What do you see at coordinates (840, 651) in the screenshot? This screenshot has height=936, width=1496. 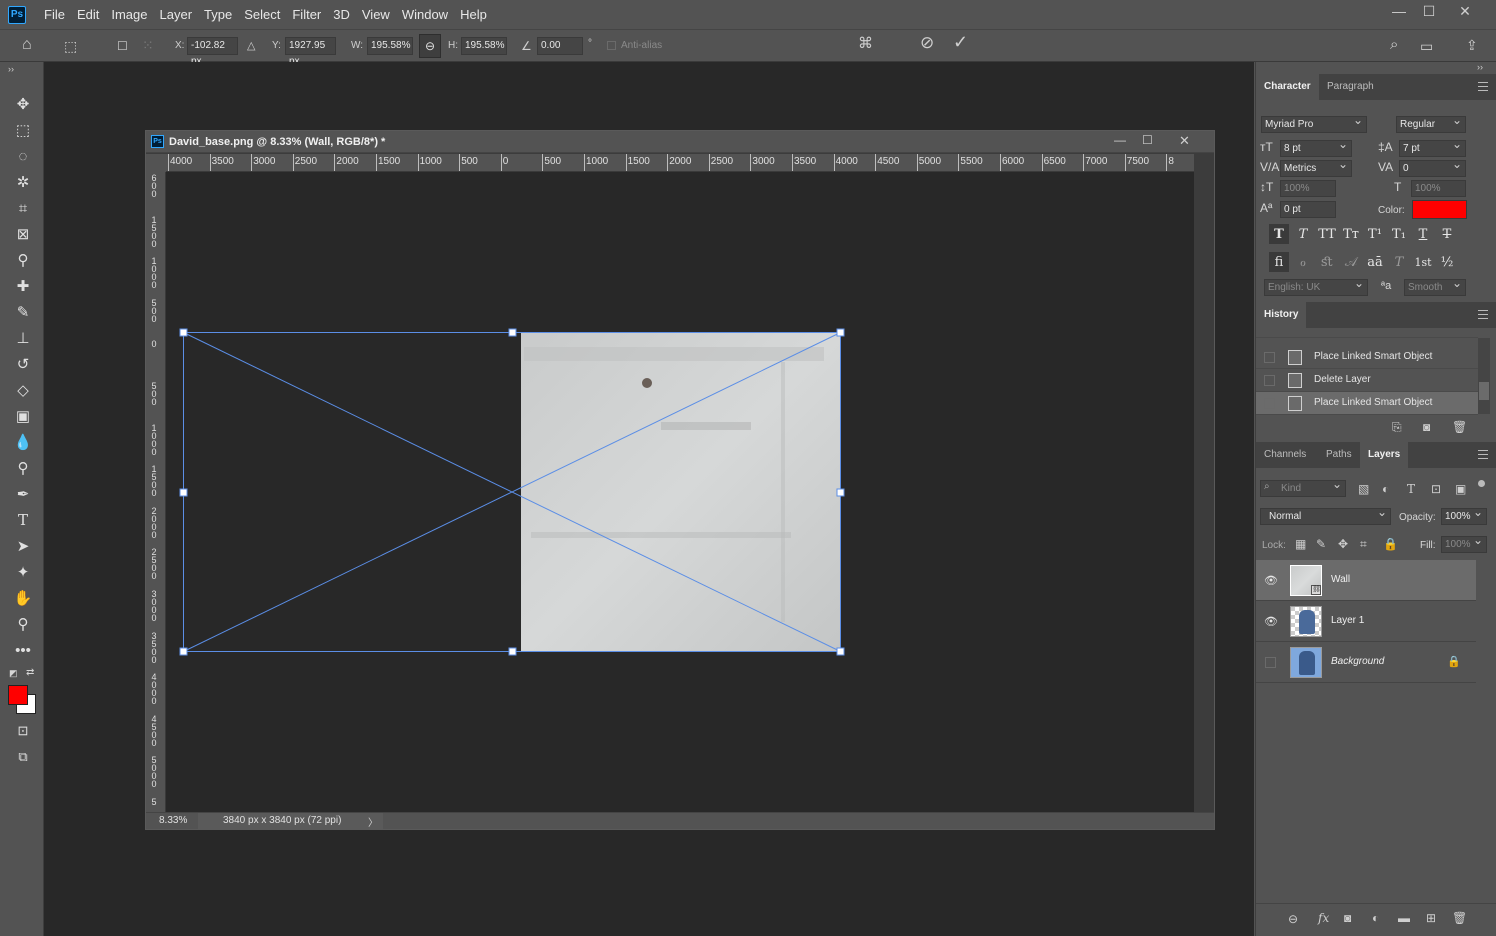 I see `transform-handle-bottom-right` at bounding box center [840, 651].